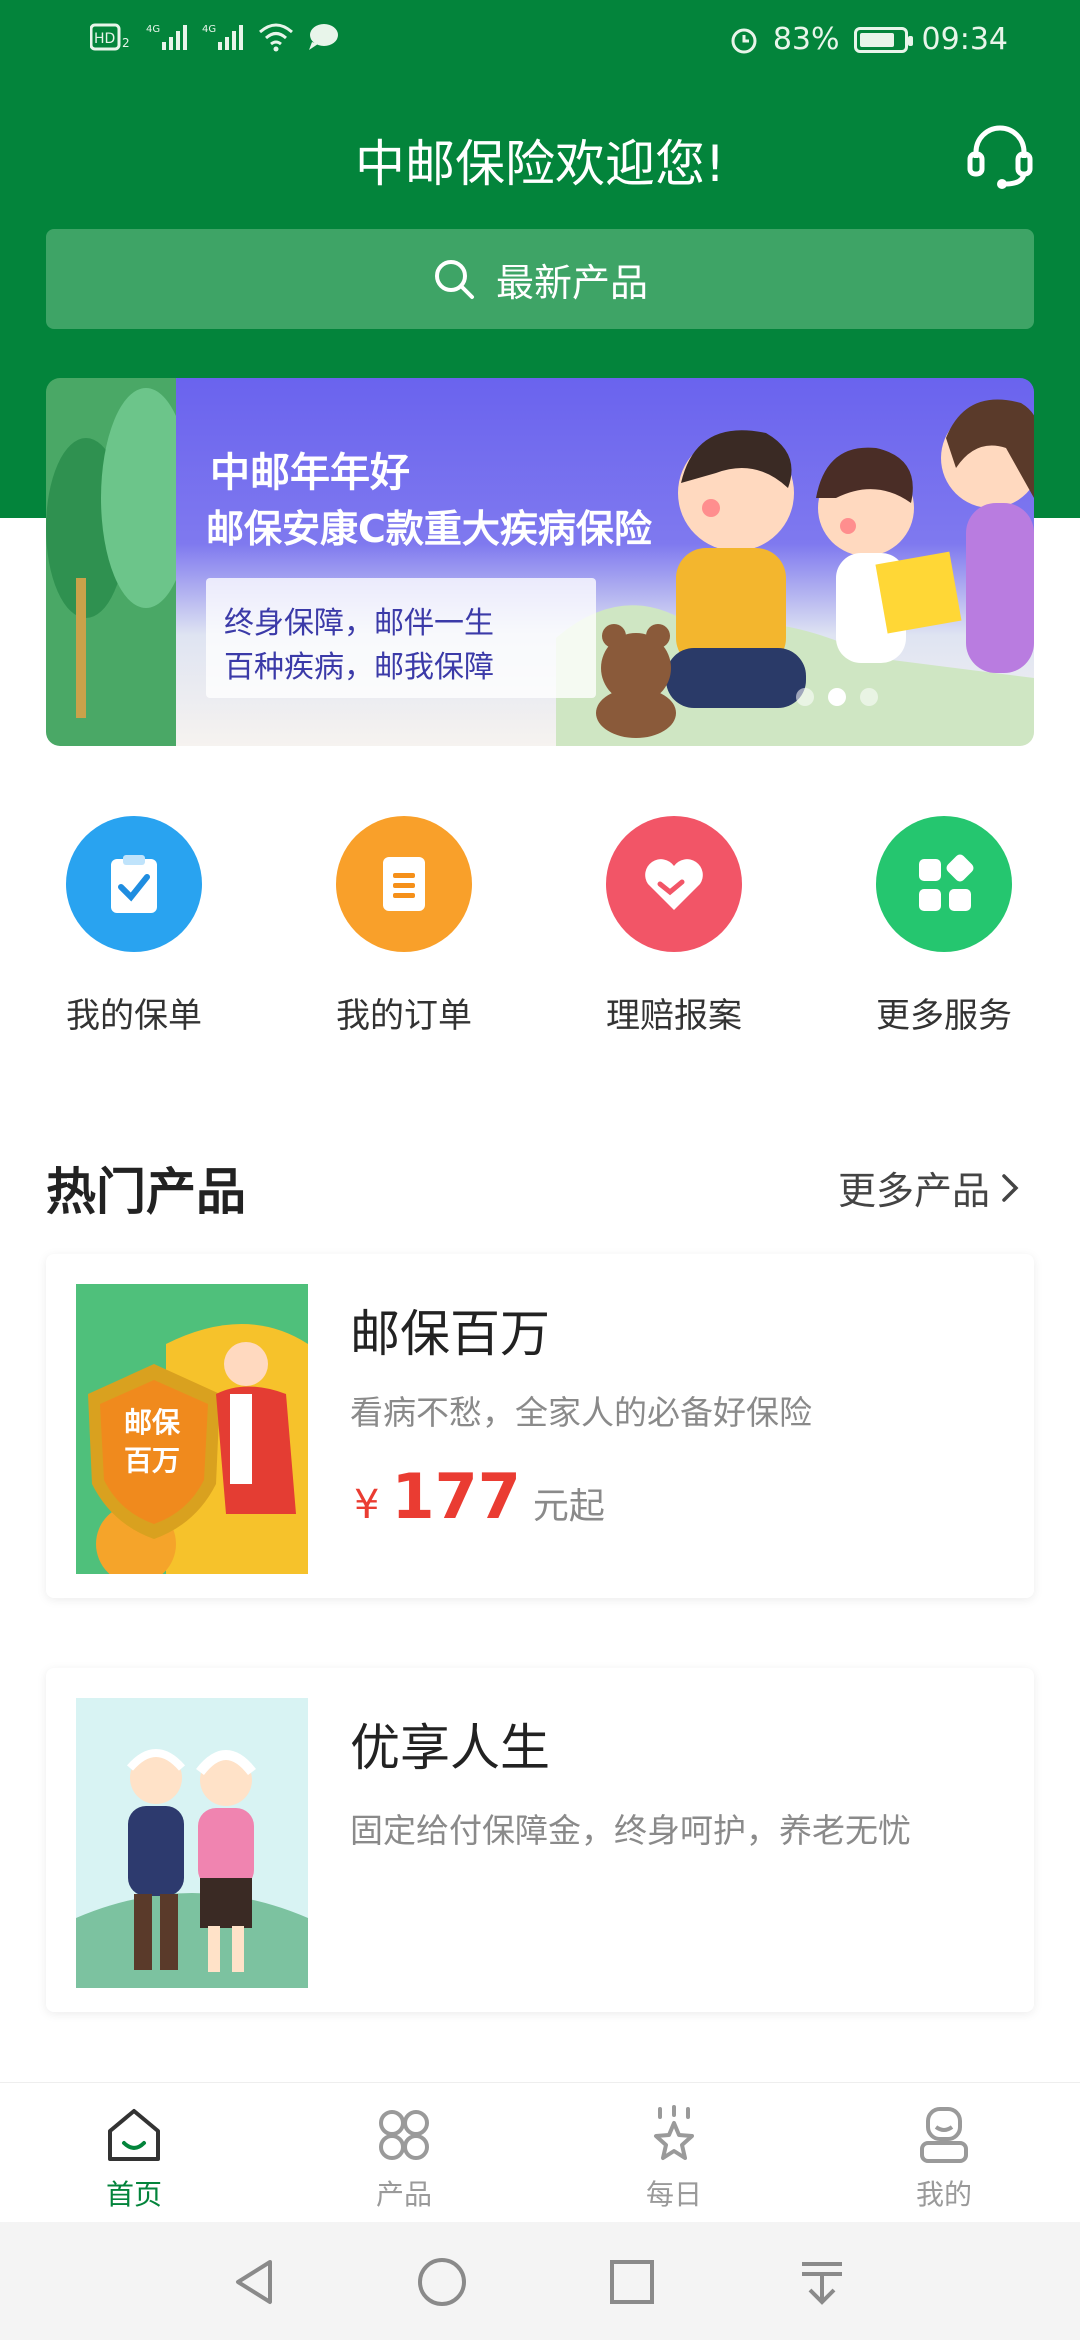 The width and height of the screenshot is (1080, 2340). I want to click on bottom-tab-bar: 首页 产品 每日 我的, so click(540, 2152).